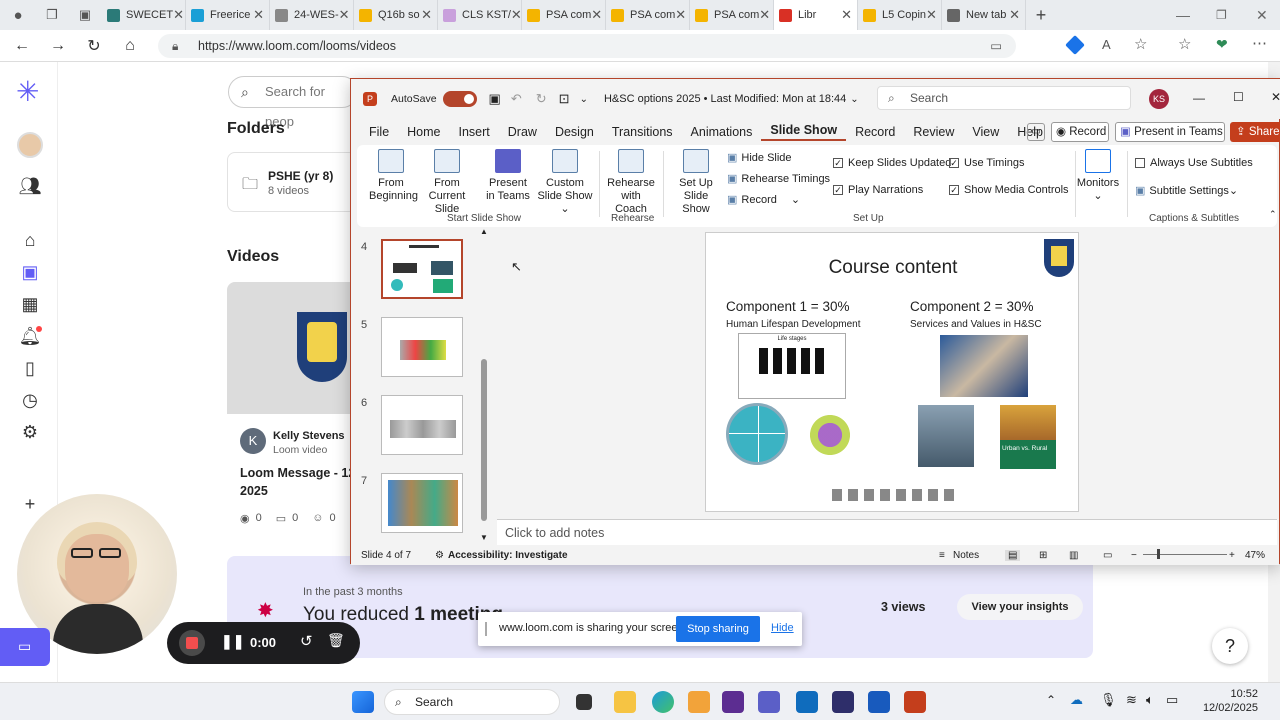  Describe the element at coordinates (966, 555) in the screenshot. I see `notes-toggle: Notes` at that location.